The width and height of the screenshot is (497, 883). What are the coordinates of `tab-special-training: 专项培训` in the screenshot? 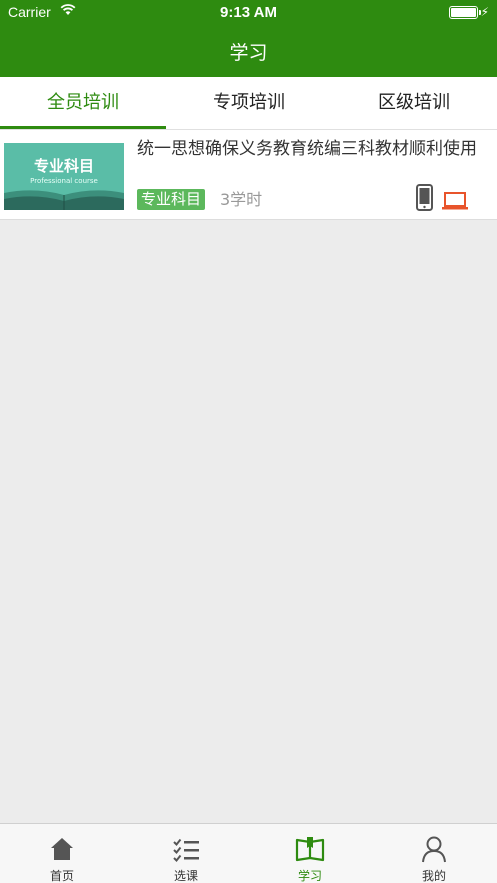 It's located at (249, 103).